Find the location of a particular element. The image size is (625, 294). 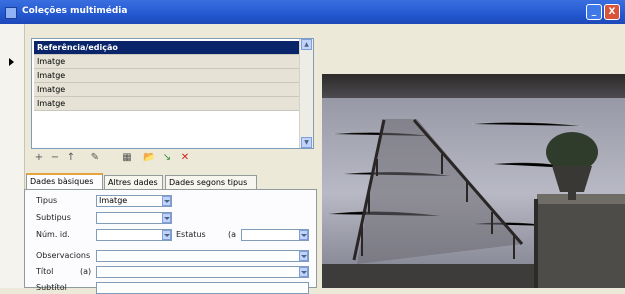

arrow-icon: ↘ is located at coordinates (167, 158).